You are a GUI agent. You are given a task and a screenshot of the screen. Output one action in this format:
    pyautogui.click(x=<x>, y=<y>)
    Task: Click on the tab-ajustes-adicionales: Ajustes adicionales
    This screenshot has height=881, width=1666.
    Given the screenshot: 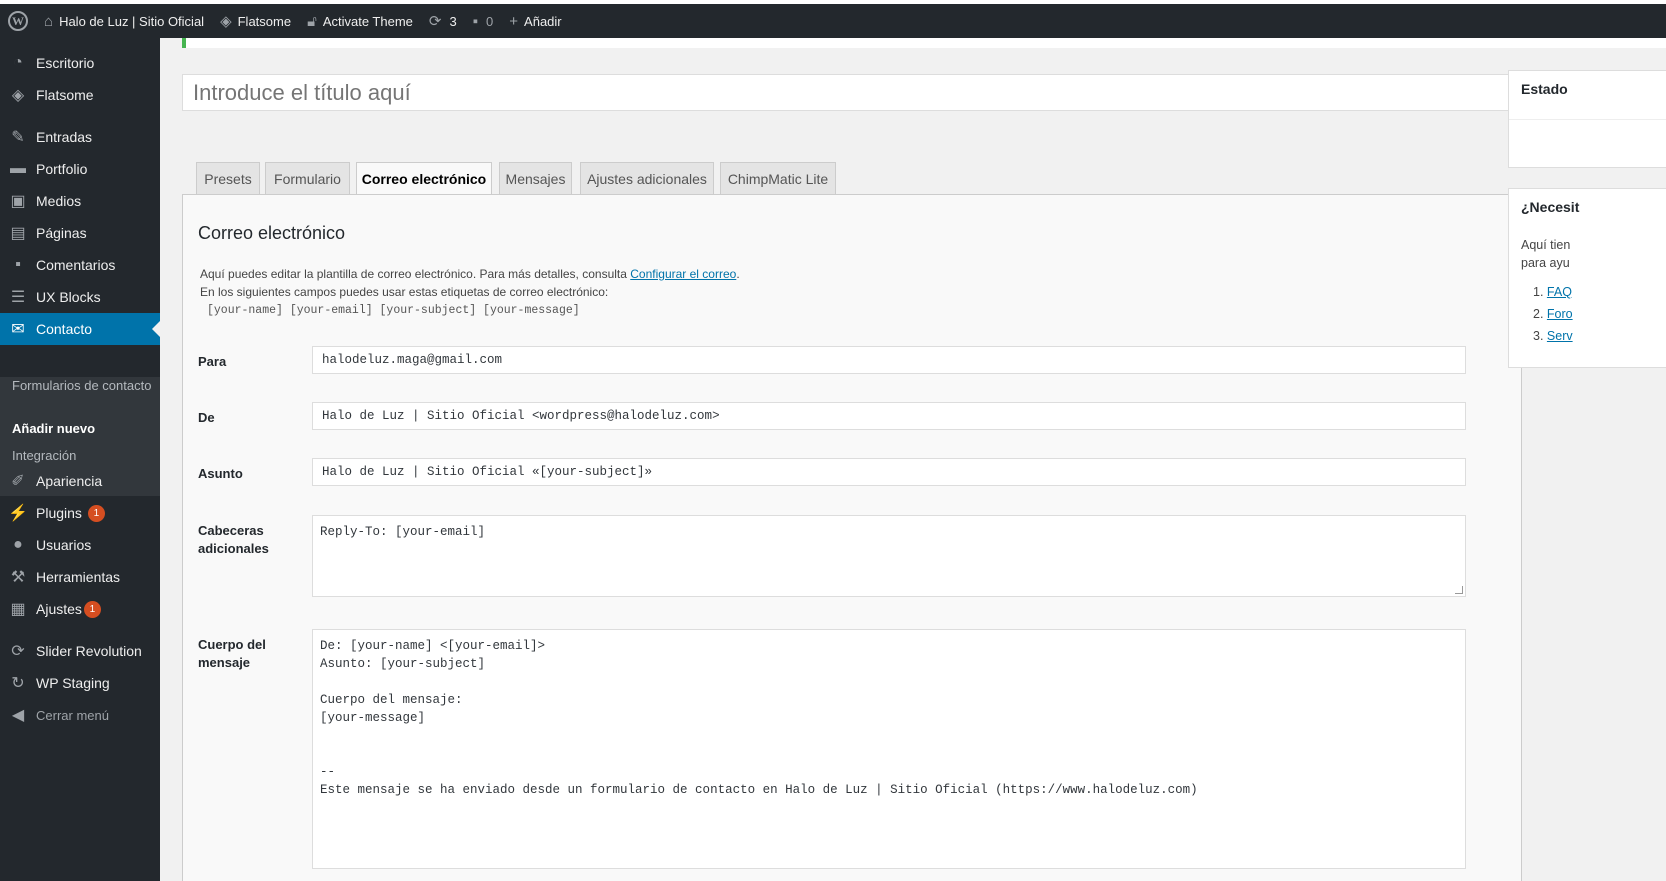 What is the action you would take?
    pyautogui.click(x=647, y=178)
    